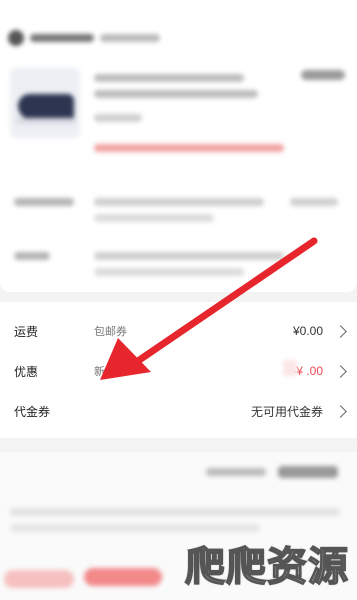  I want to click on shoe-sole-shape, so click(46, 121).